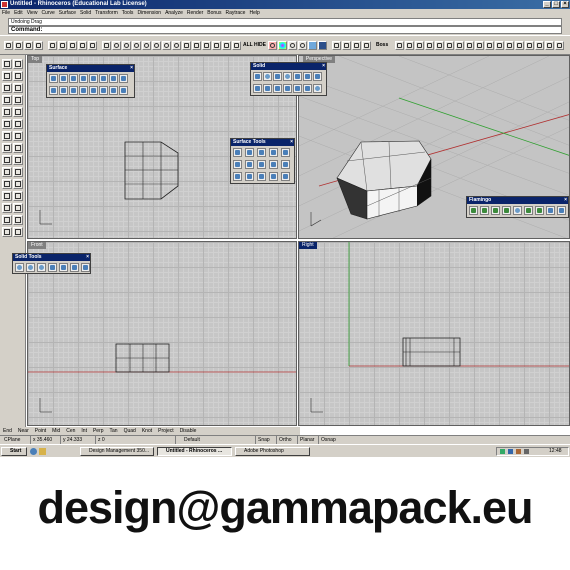 This screenshot has width=570, height=570. I want to click on sphere-icon, so click(267, 76).